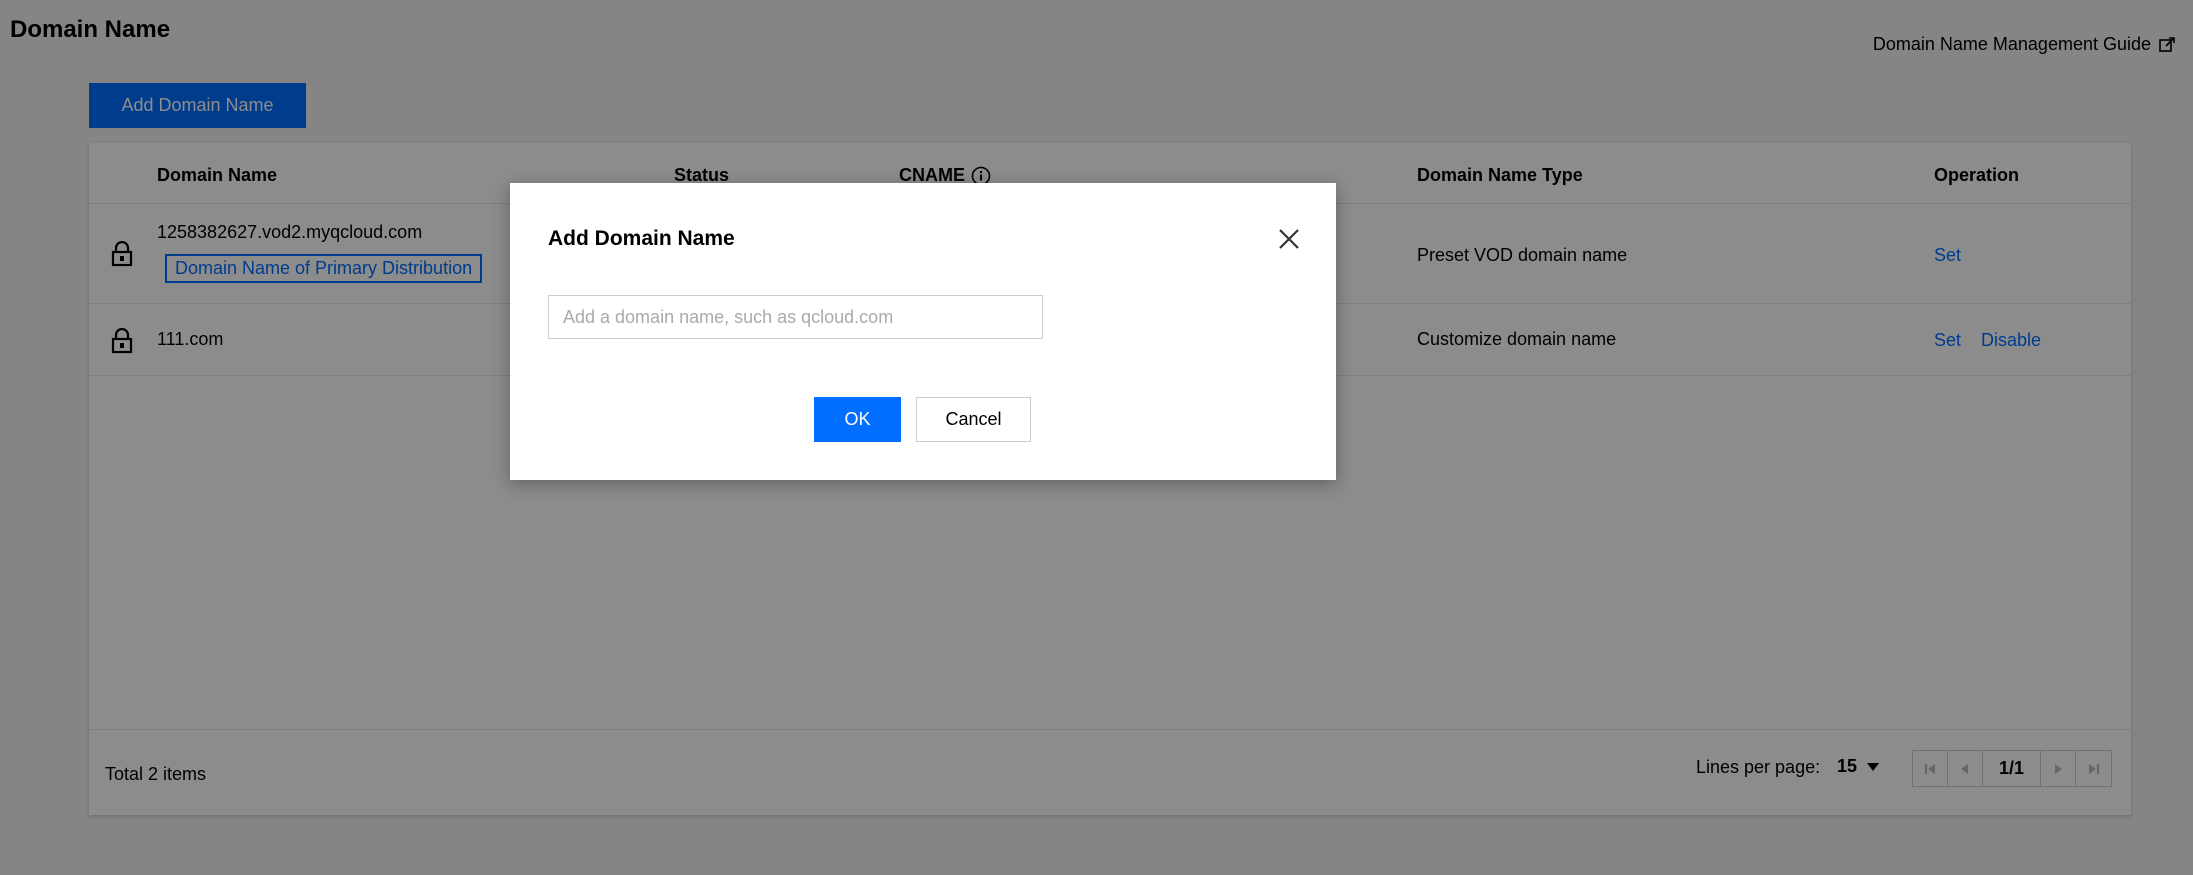 The image size is (2193, 875). I want to click on dialog-title: Add Domain Name, so click(641, 238).